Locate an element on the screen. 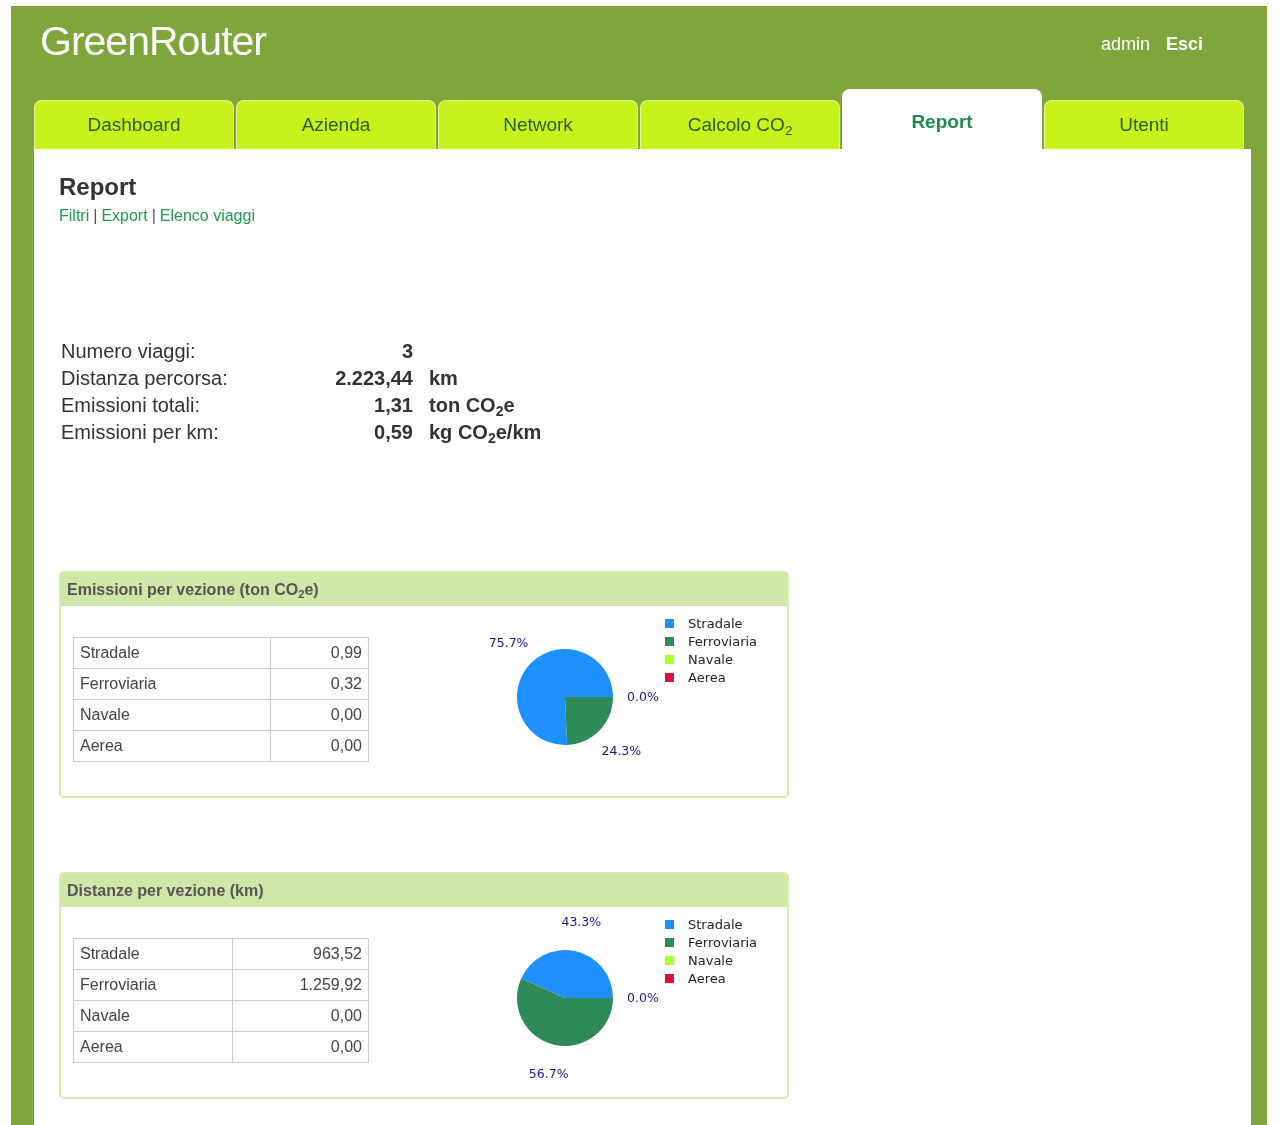 The height and width of the screenshot is (1125, 1283). slice-label: 56.7% is located at coordinates (548, 1074).